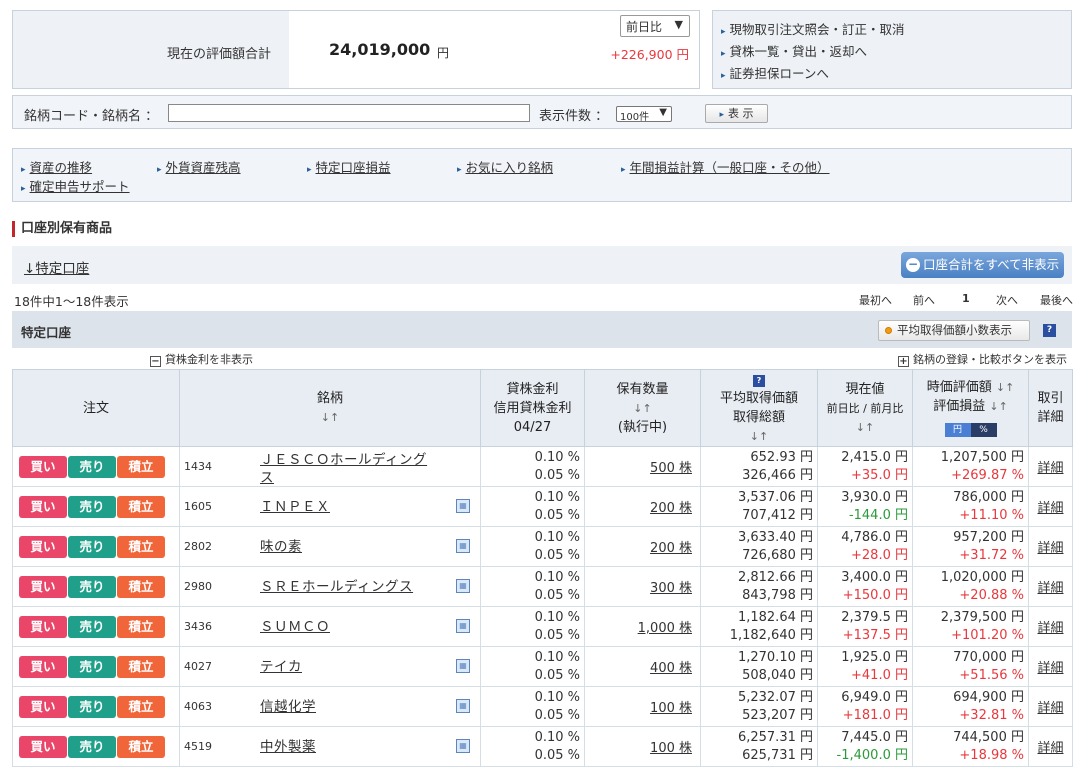 The height and width of the screenshot is (768, 1074). Describe the element at coordinates (983, 430) in the screenshot. I see `unit-pct-button: %` at that location.